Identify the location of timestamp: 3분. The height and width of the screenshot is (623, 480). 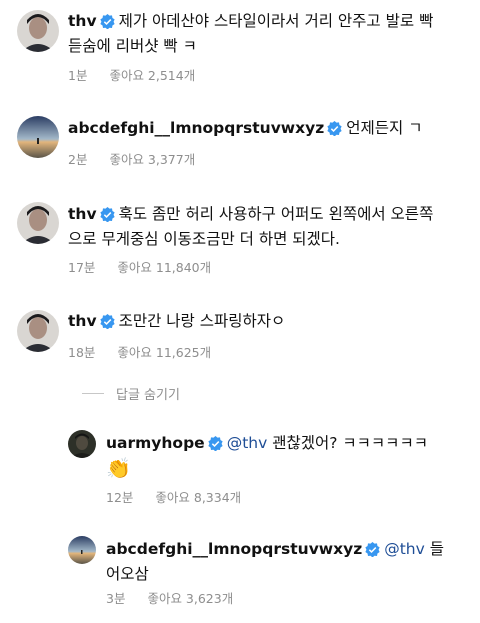
(116, 598).